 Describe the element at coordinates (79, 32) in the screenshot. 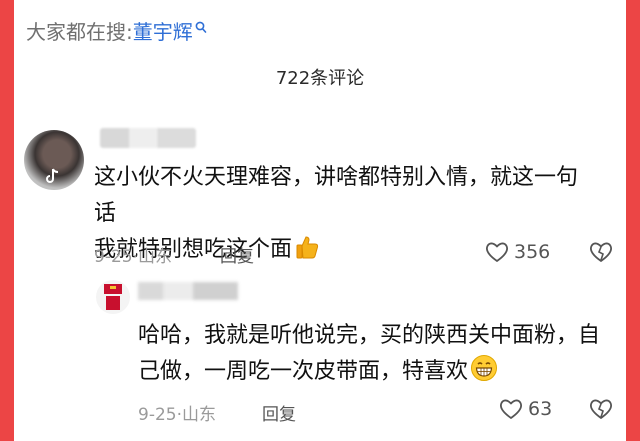

I see `search-prefix: 大家都在搜:` at that location.